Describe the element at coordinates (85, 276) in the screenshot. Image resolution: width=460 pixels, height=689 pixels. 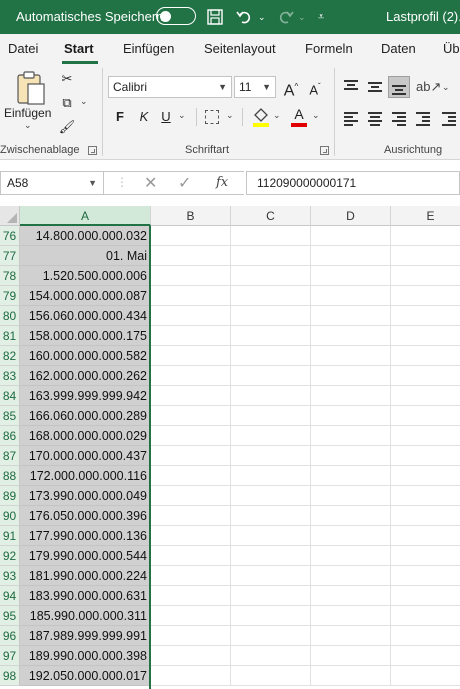
I see `grid-cell: 1.520.500.000.006` at that location.